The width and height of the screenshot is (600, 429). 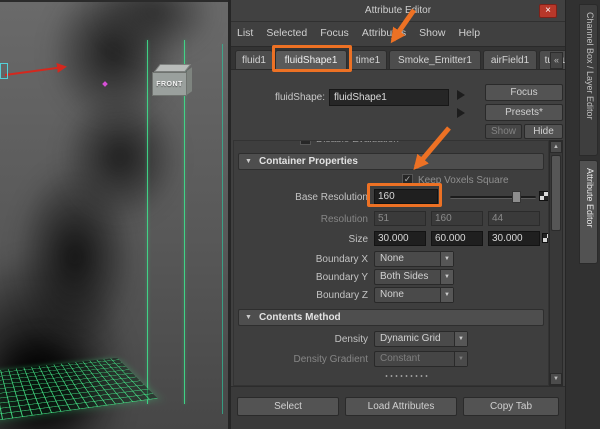 What do you see at coordinates (548, 11) in the screenshot?
I see `close-icon: ×` at bounding box center [548, 11].